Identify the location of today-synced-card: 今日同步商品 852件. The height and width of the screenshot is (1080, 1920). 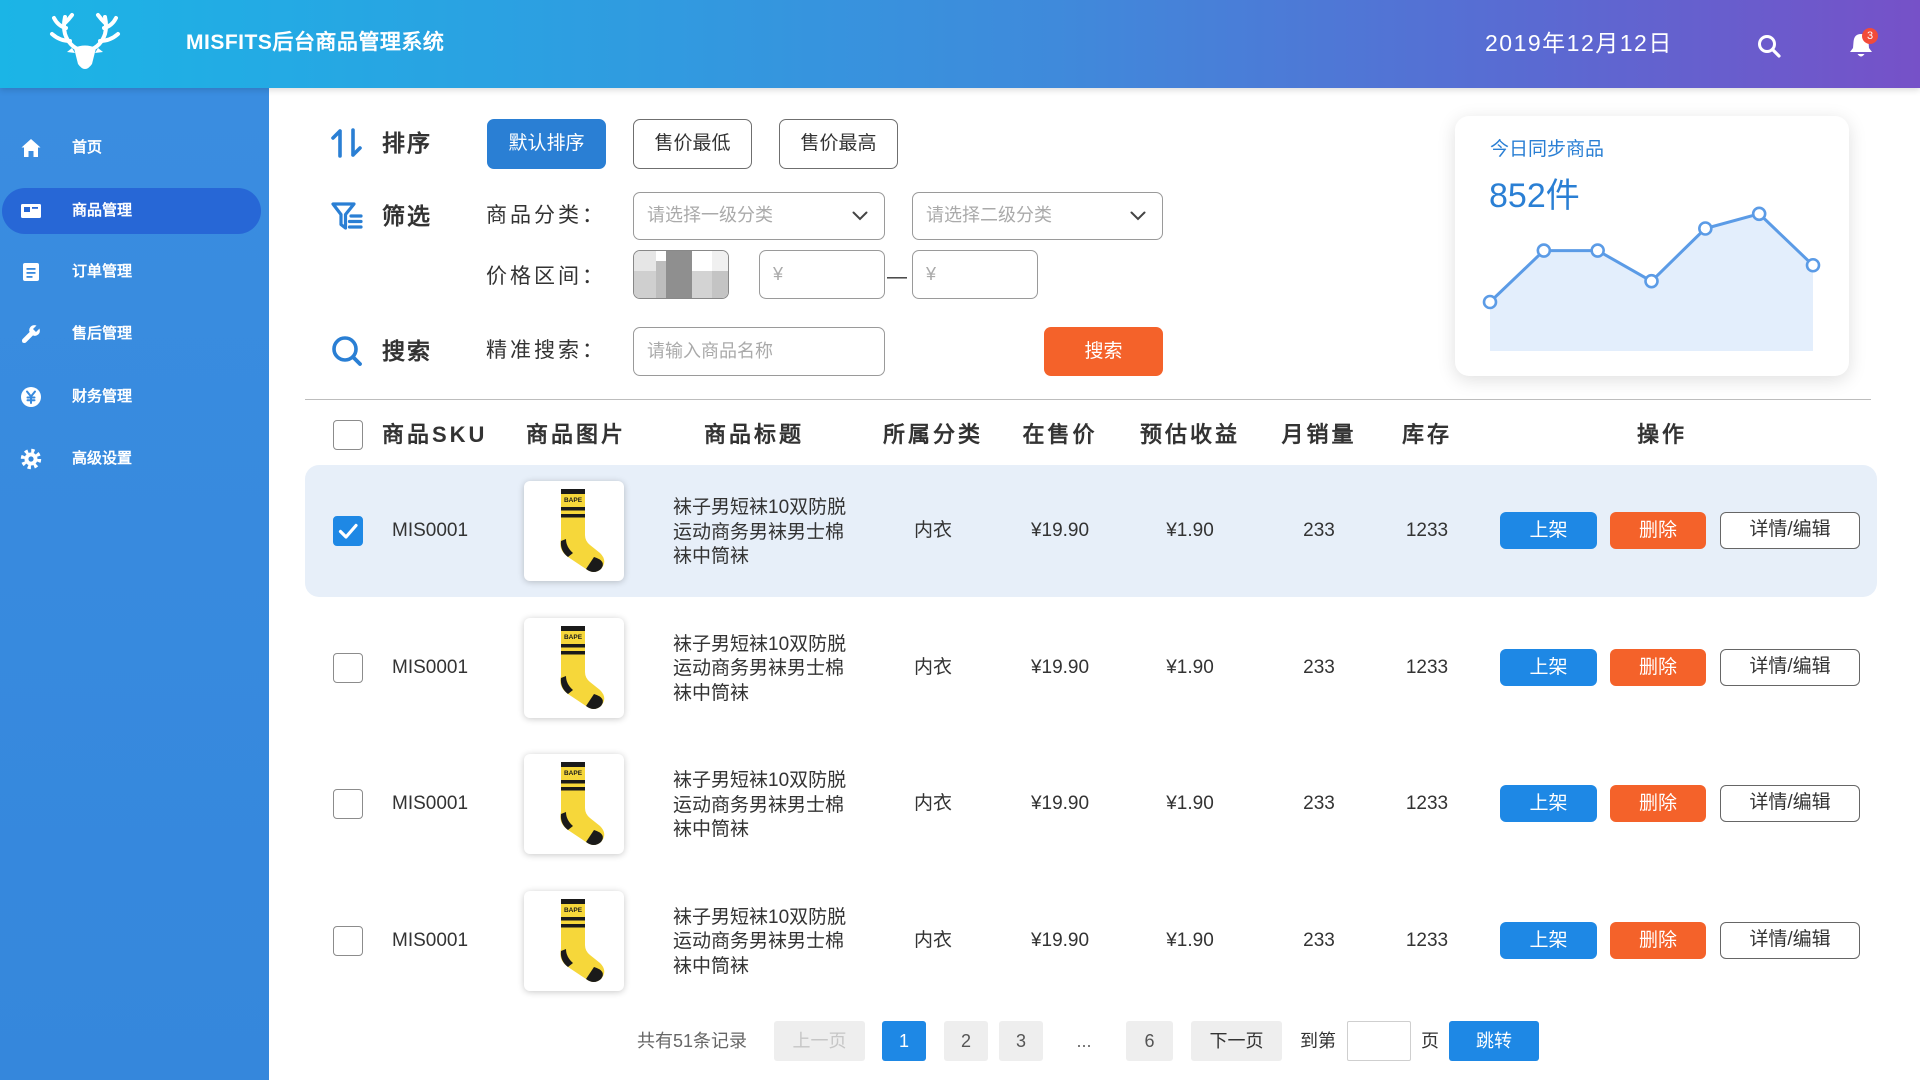
(1652, 246).